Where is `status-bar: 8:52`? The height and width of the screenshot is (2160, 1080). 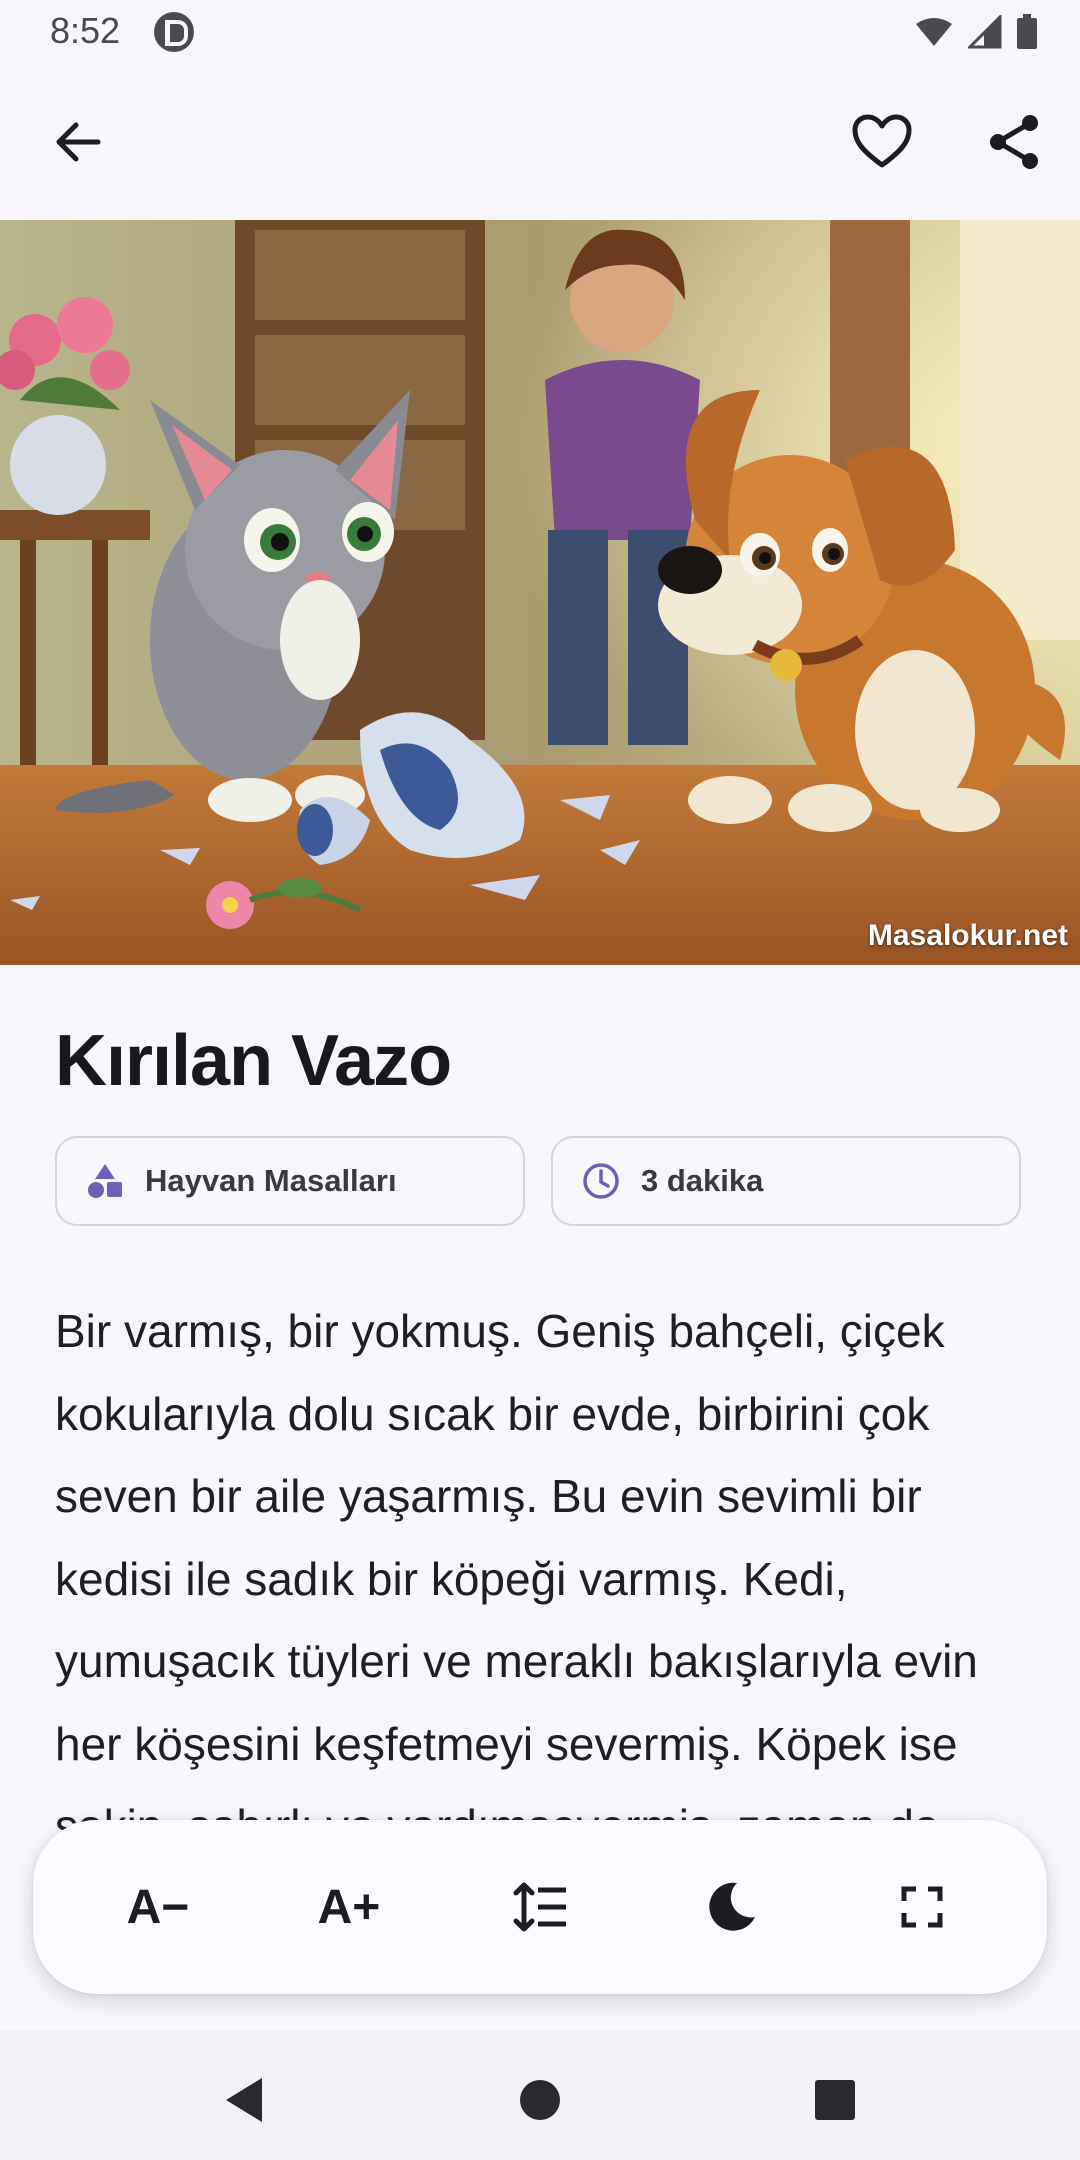
status-bar: 8:52 is located at coordinates (540, 32).